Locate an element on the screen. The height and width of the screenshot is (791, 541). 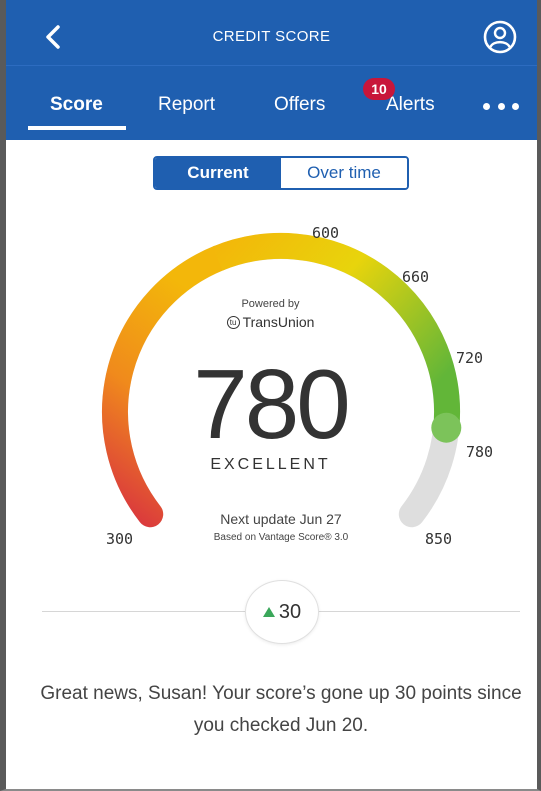
provider-name: TransUnion is located at coordinates (278, 322).